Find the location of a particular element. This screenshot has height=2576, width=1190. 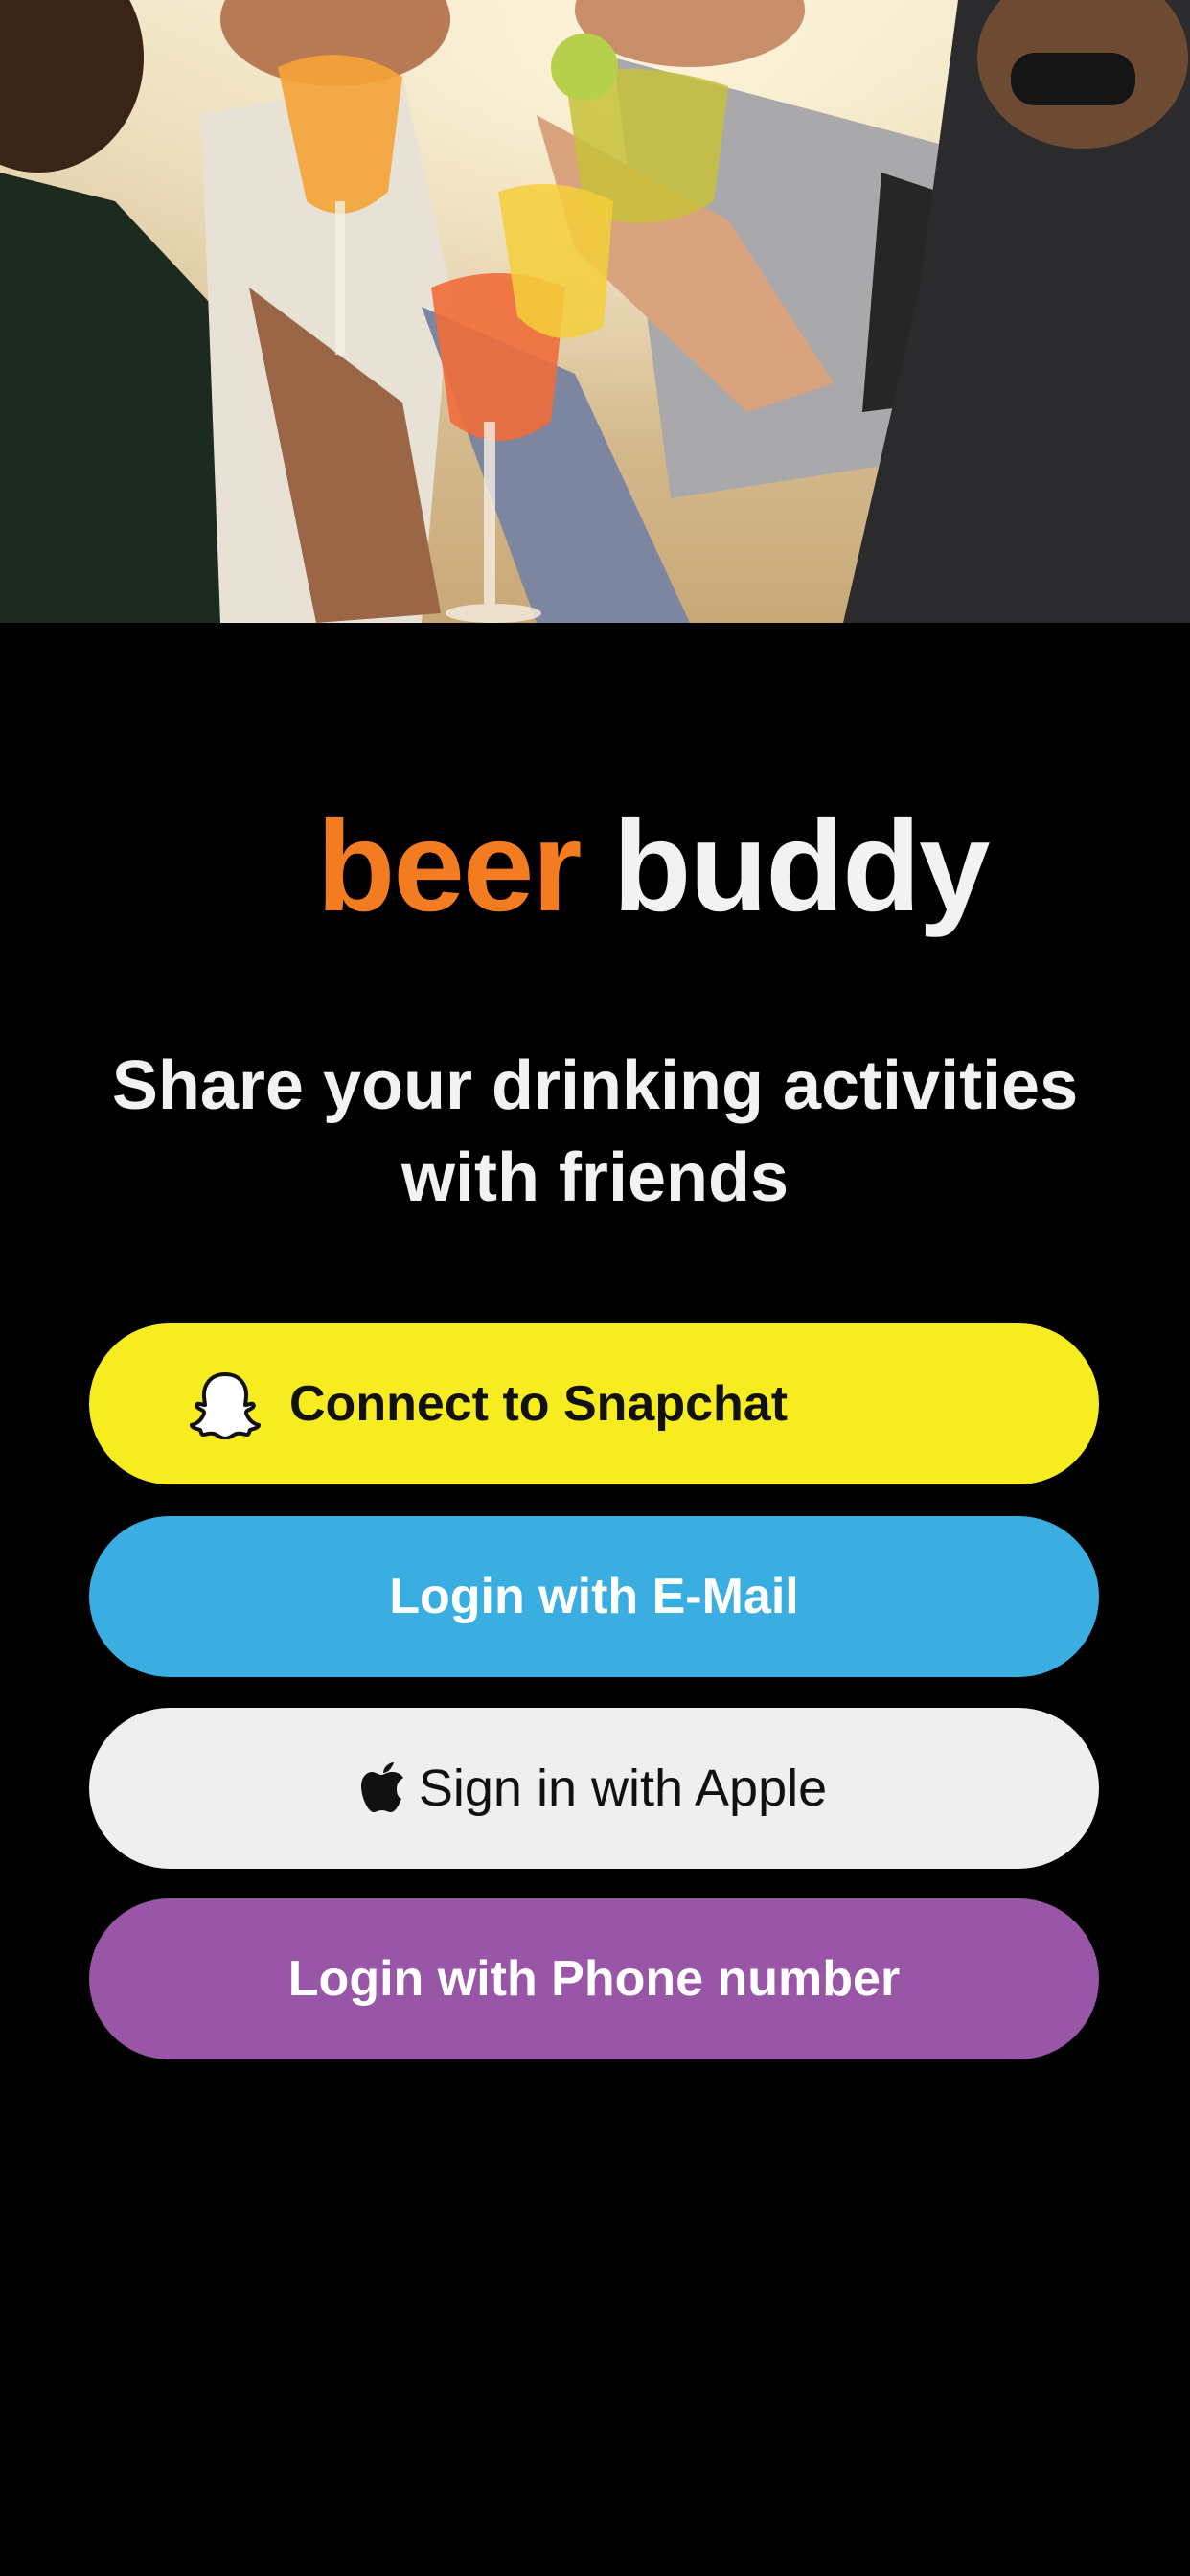

app-logo: beer buddy is located at coordinates (595, 867).